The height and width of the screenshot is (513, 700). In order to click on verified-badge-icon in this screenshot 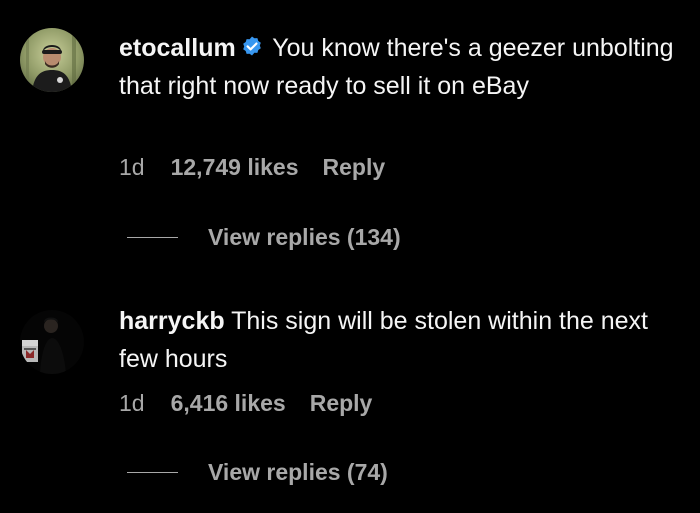, I will do `click(252, 44)`.